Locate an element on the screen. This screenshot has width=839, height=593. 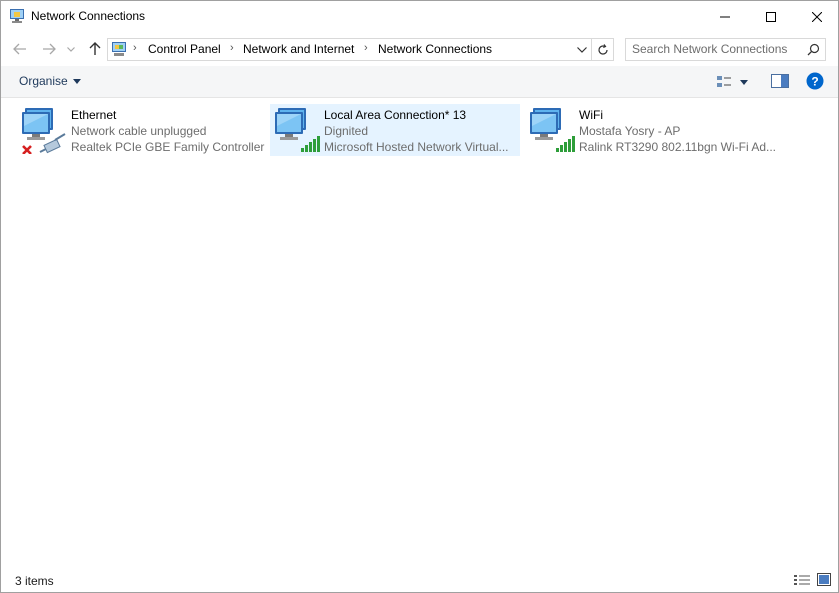
details-view-icon is located at coordinates (802, 580).